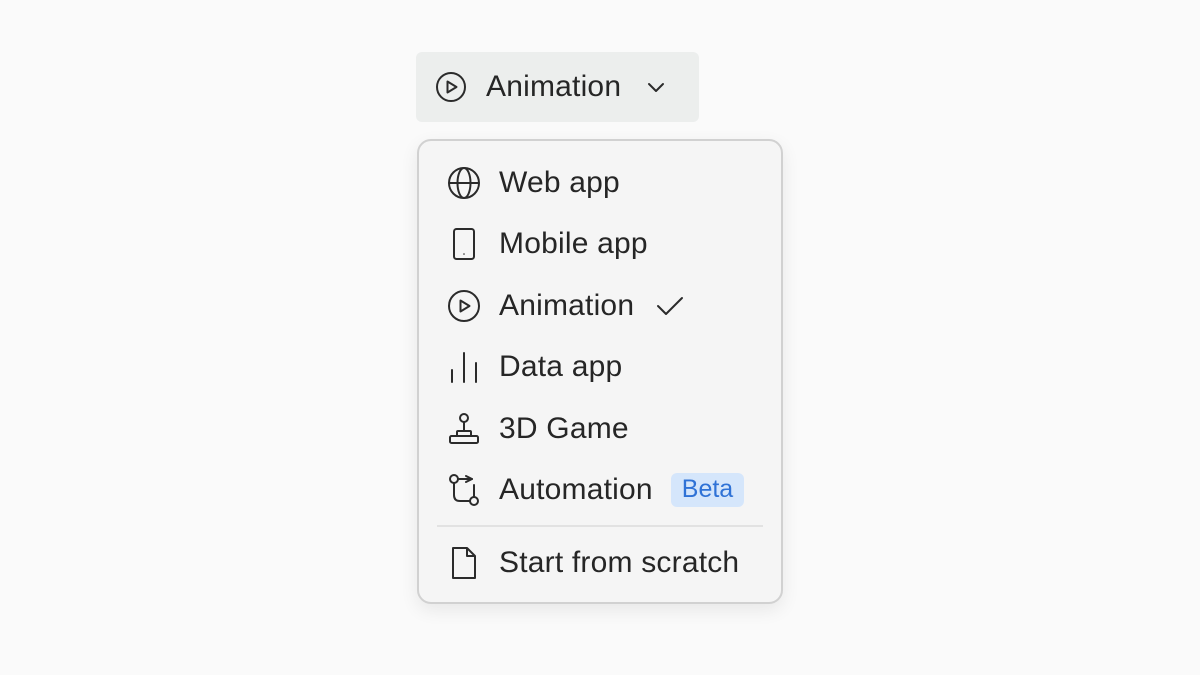 This screenshot has height=675, width=1200. I want to click on menu-item-web-app: Web app, so click(600, 183).